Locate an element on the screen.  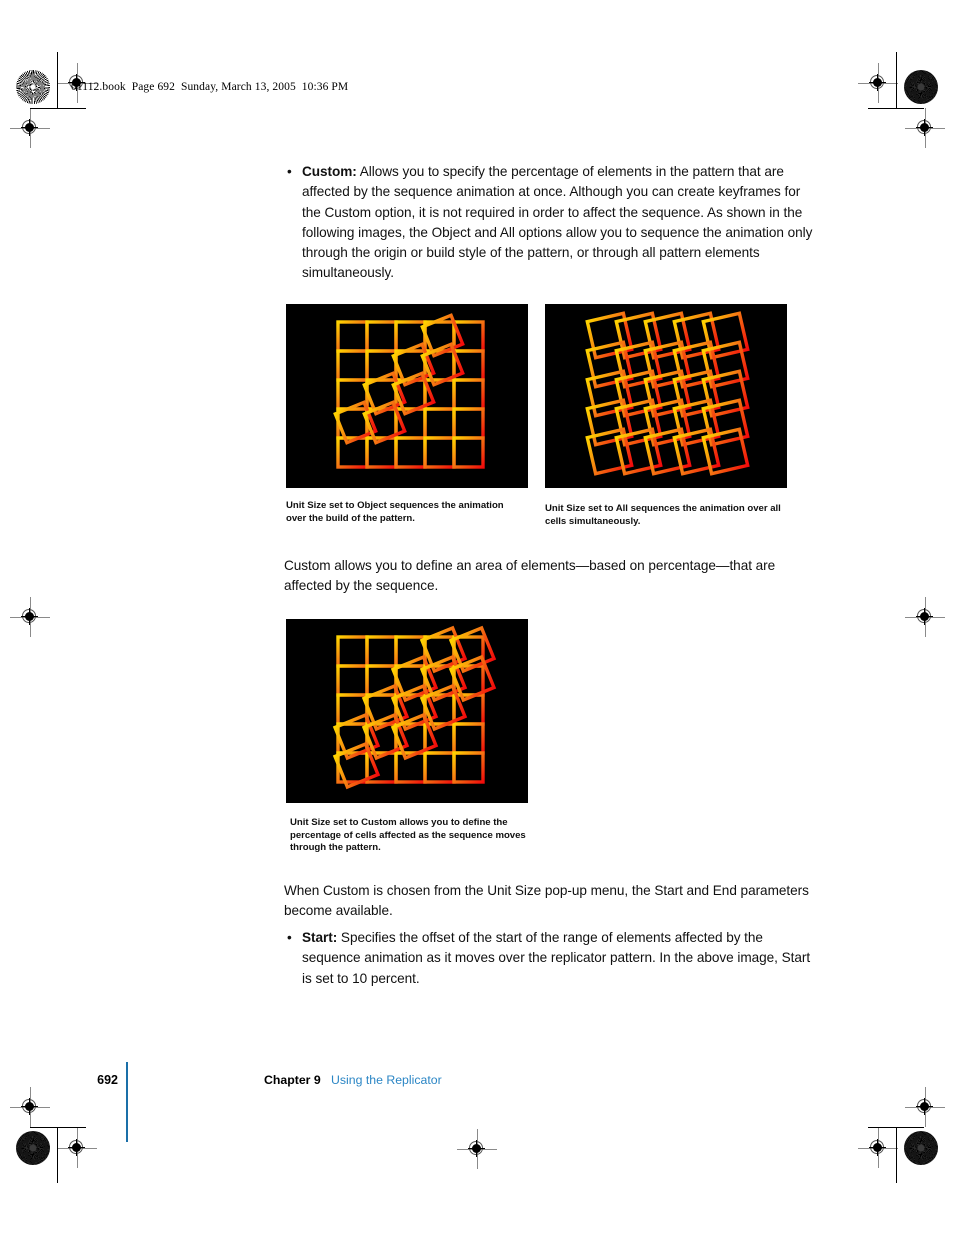
registration-crosshair-mid-right is located at coordinates (925, 617).